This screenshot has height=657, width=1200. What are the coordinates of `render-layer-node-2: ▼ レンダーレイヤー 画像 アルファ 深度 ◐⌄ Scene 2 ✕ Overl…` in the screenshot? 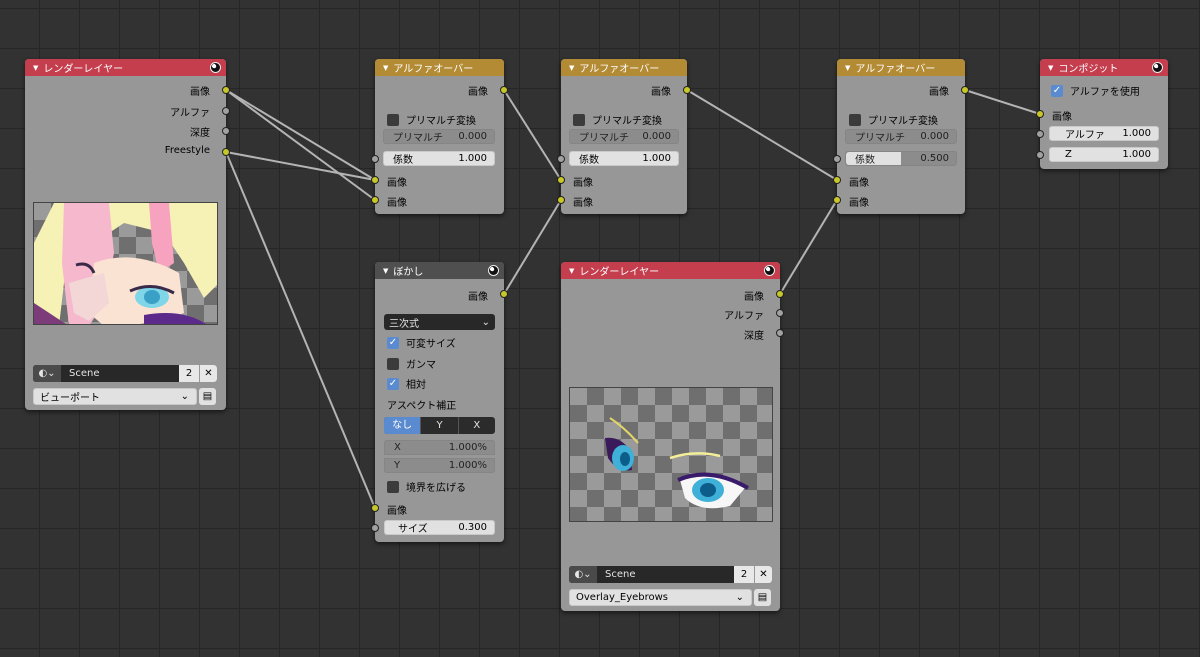 It's located at (672, 436).